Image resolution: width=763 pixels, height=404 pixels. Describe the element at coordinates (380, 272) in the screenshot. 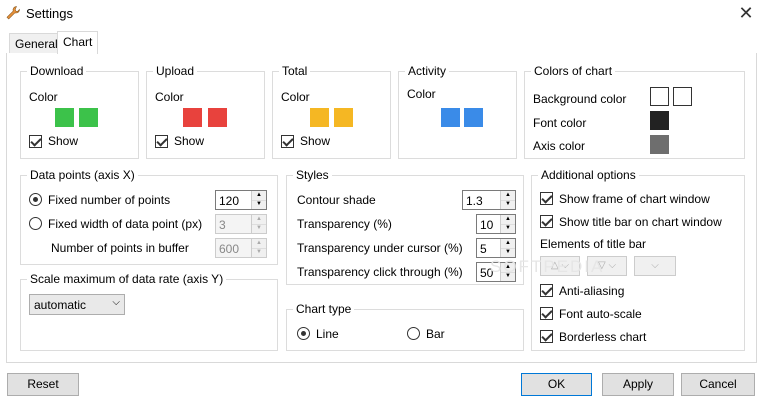

I see `click-through-label: Transparency click through (%)` at that location.